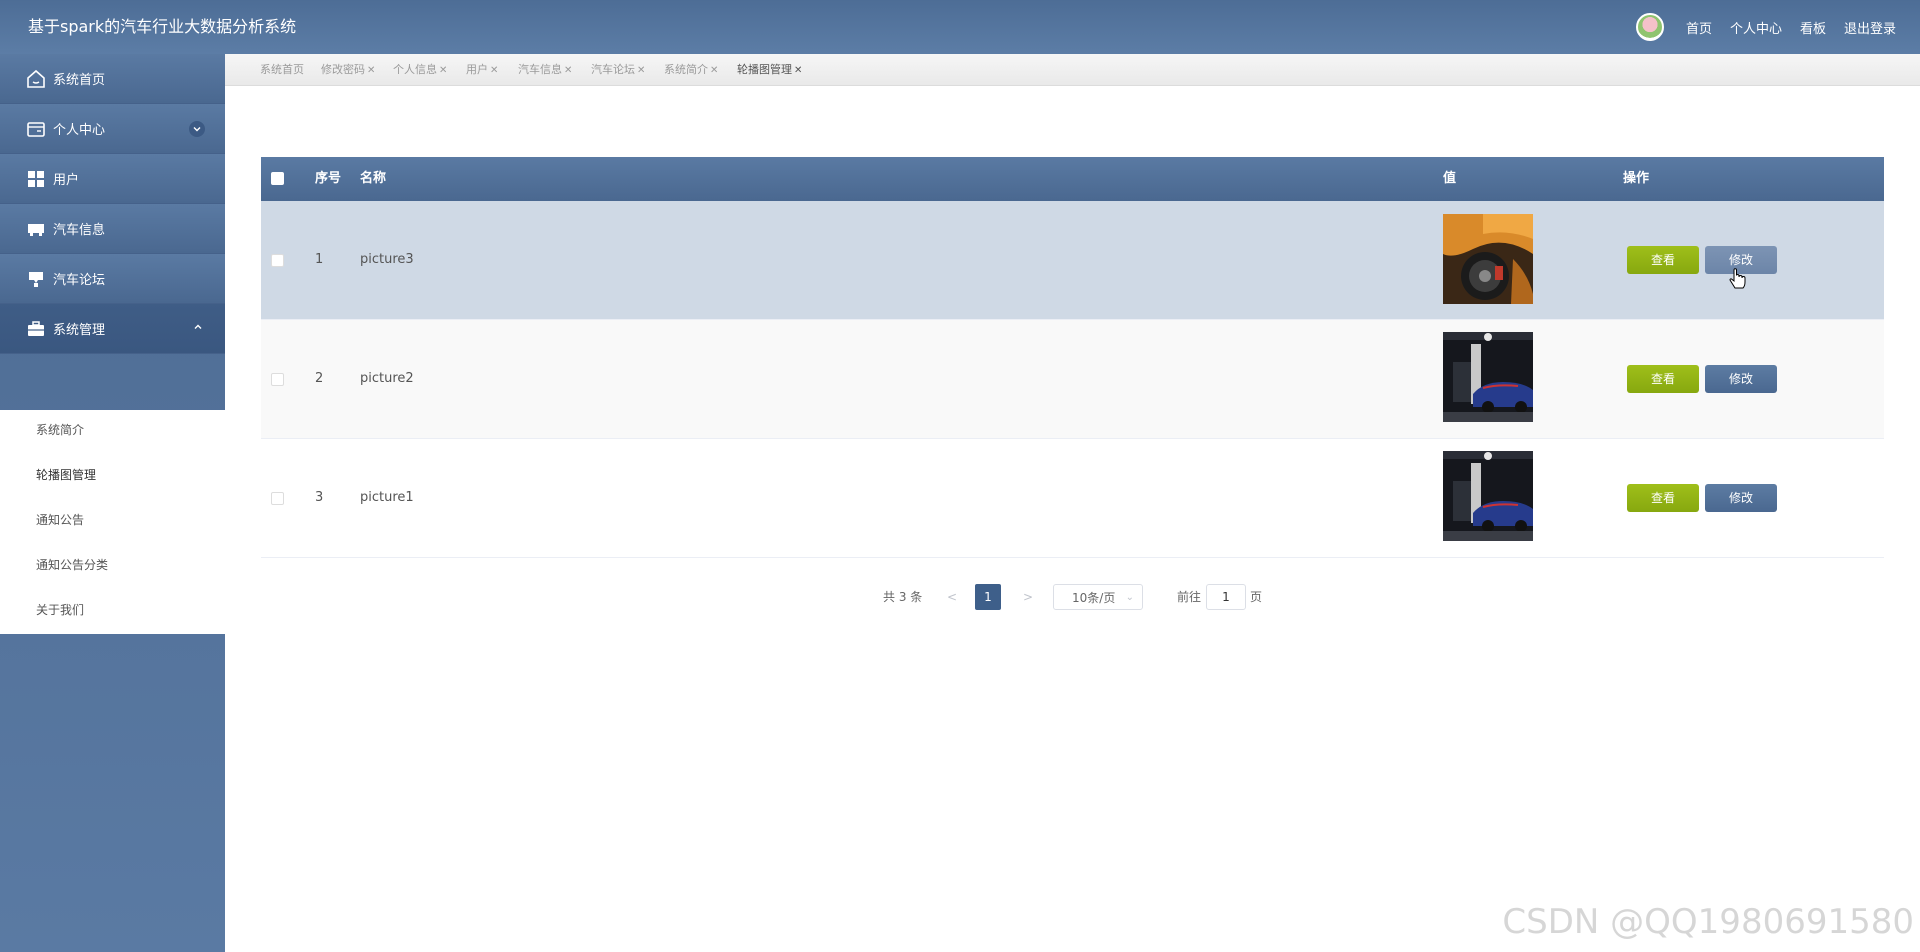  What do you see at coordinates (686, 69) in the screenshot?
I see `tab-label: 系统简介` at bounding box center [686, 69].